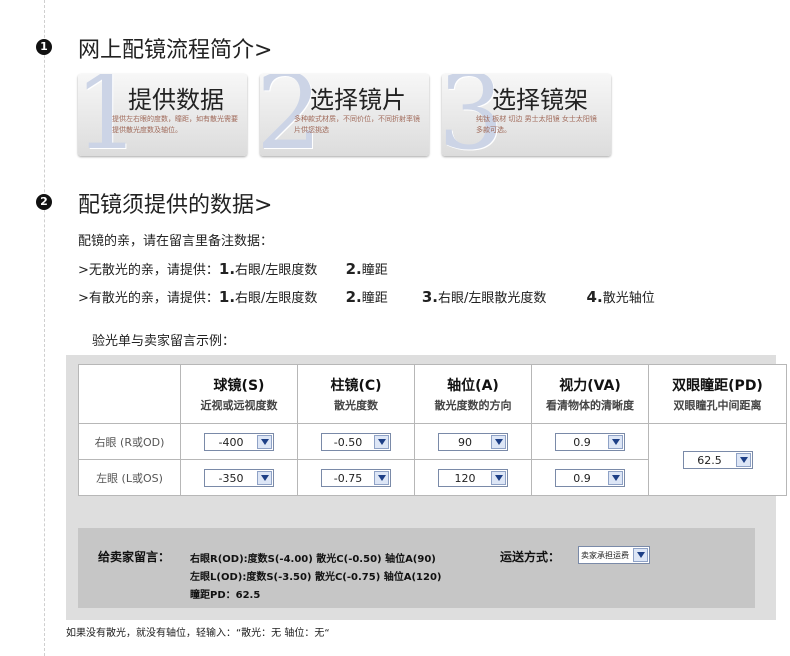  Describe the element at coordinates (44, 47) in the screenshot. I see `section-number-badge: 1` at that location.